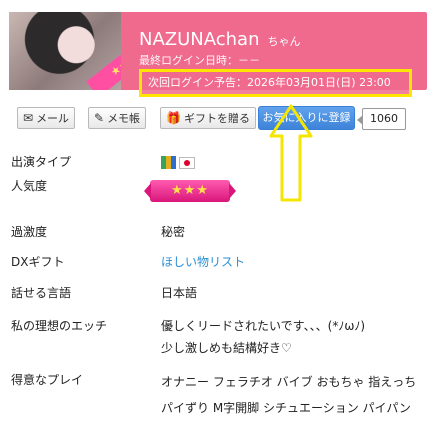  I want to click on map-icon, so click(168, 162).